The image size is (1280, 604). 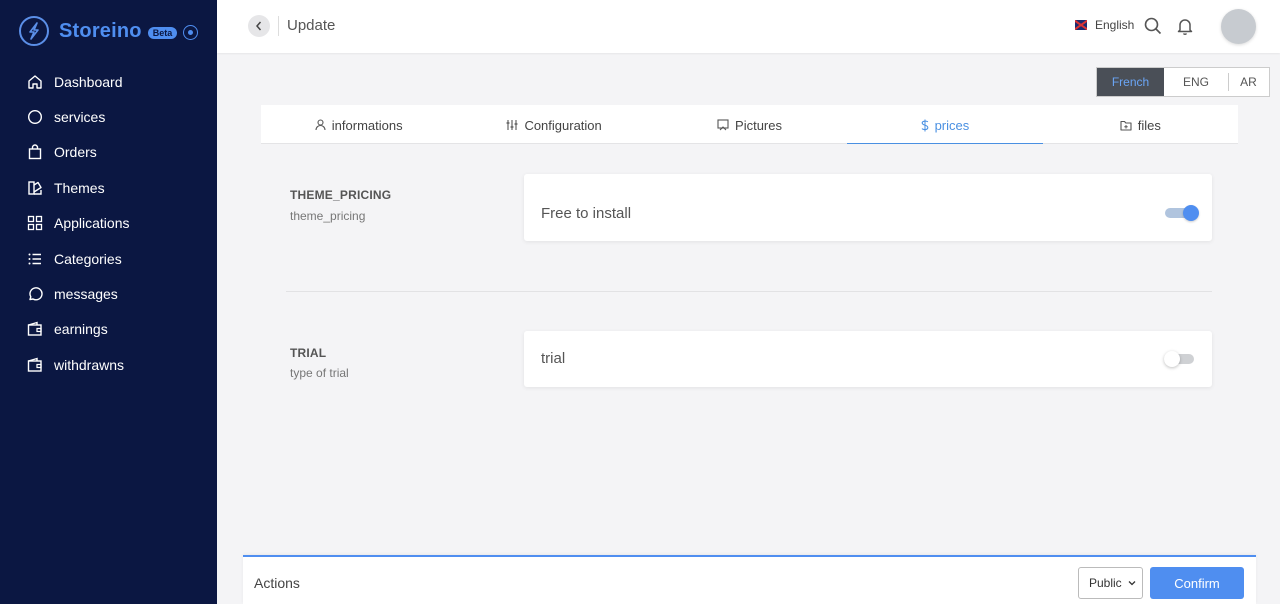 I want to click on trial-card: trial, so click(x=868, y=359).